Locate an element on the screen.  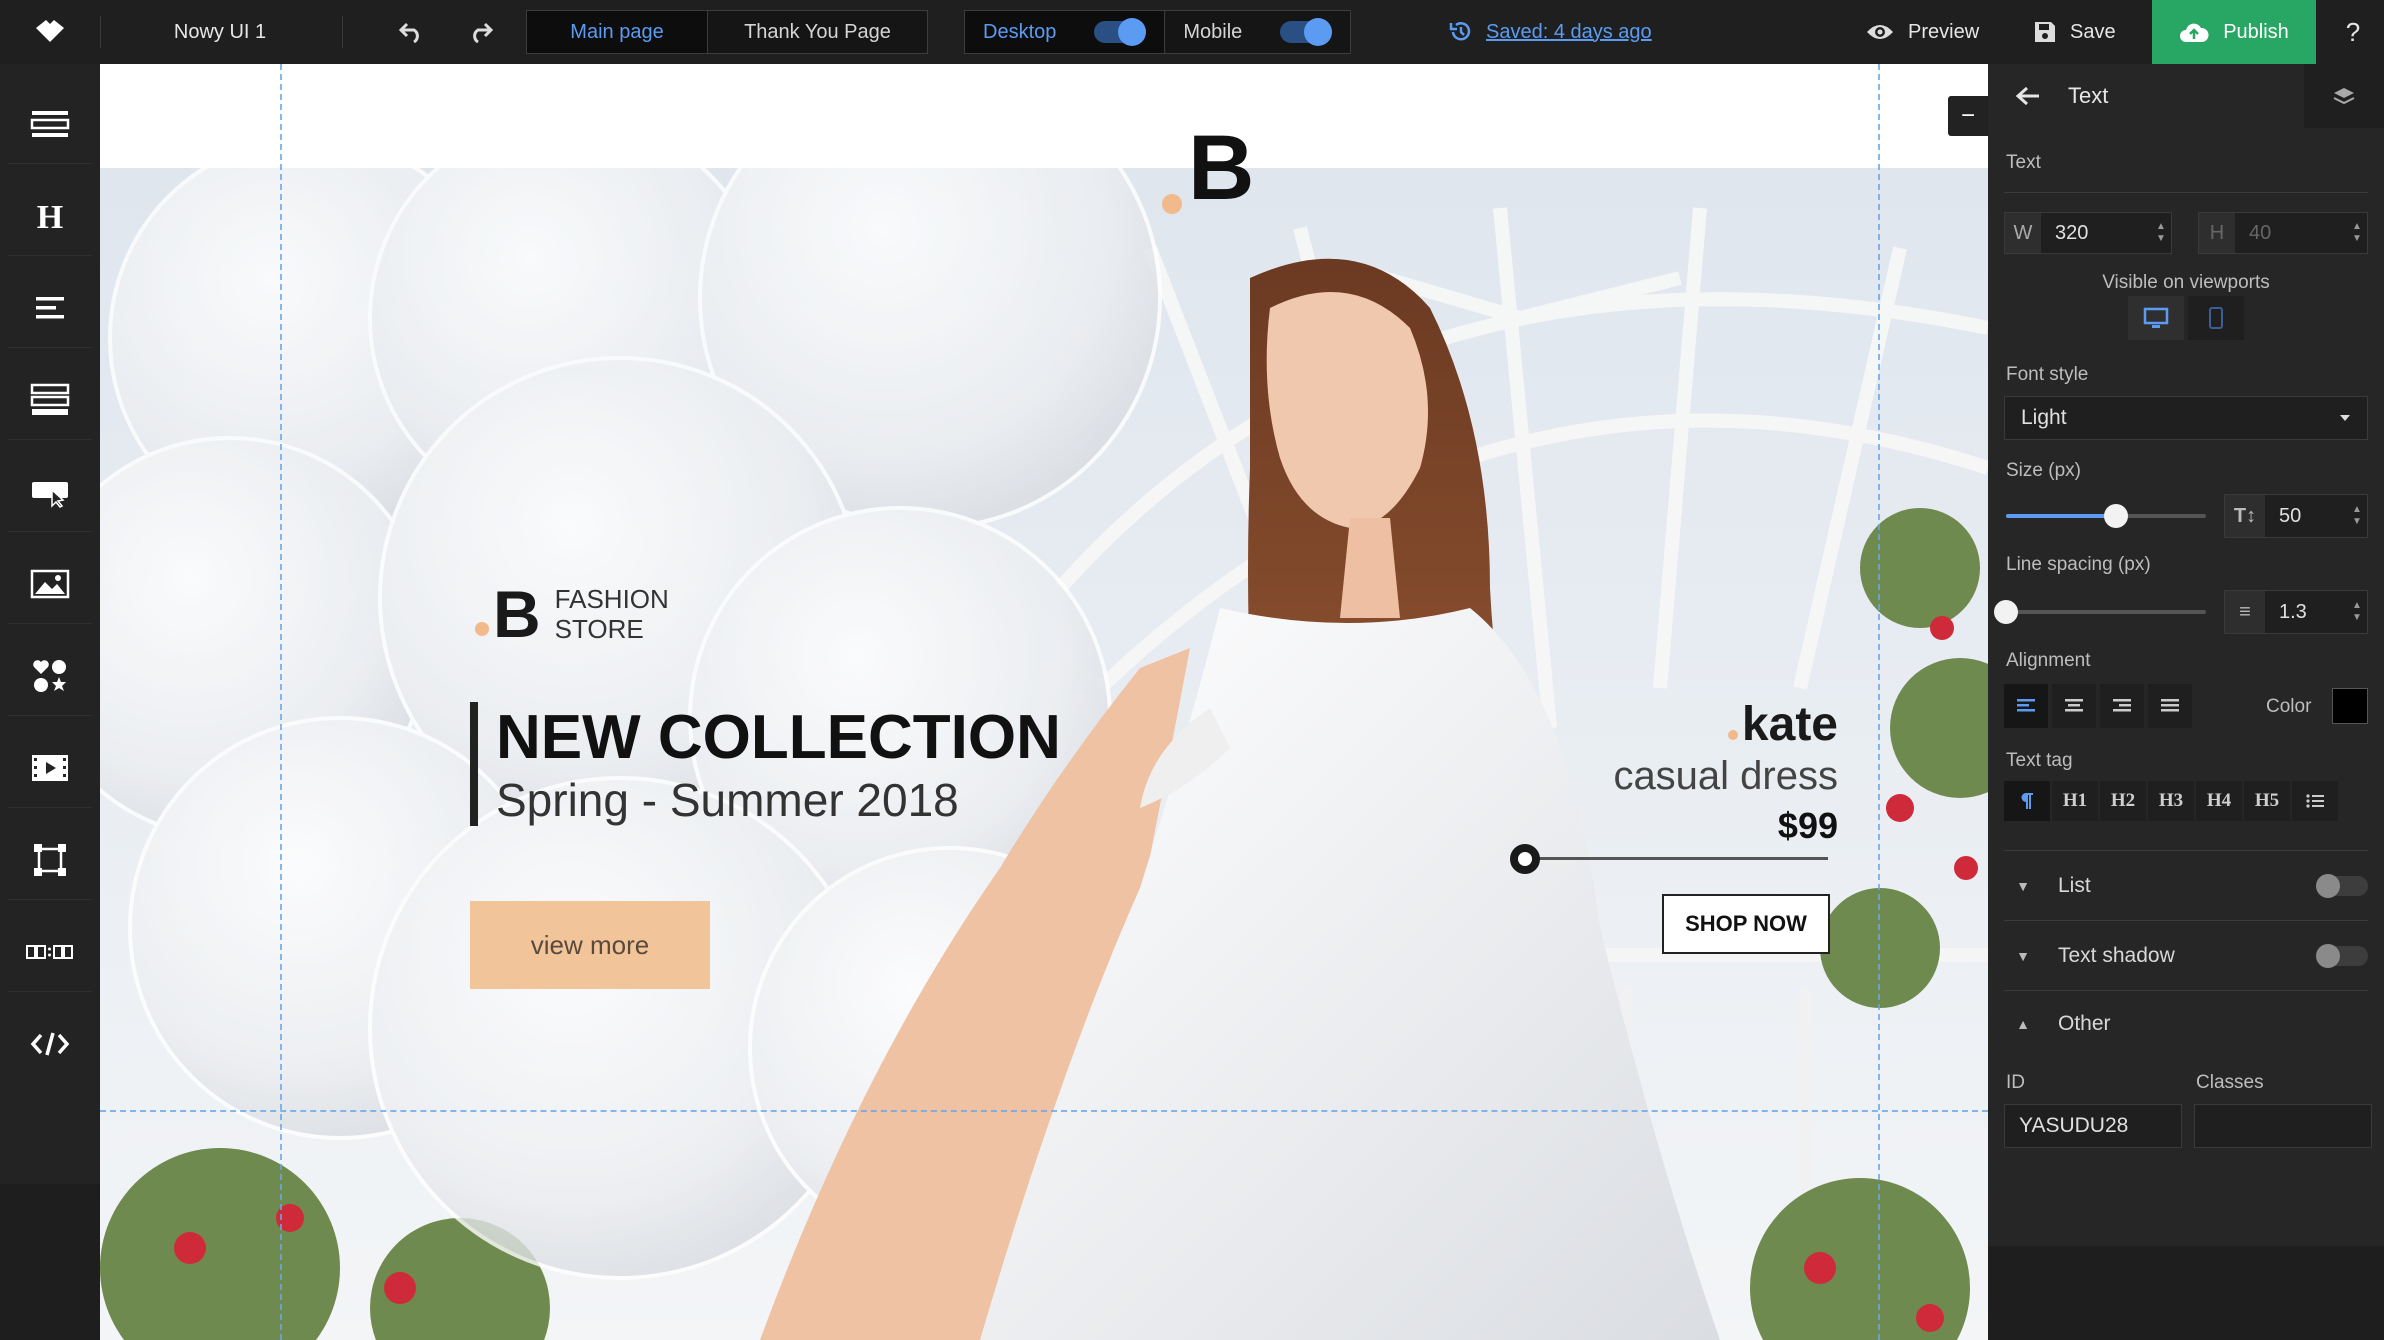
size-stepper: ▲ ▼ is located at coordinates (2357, 516).